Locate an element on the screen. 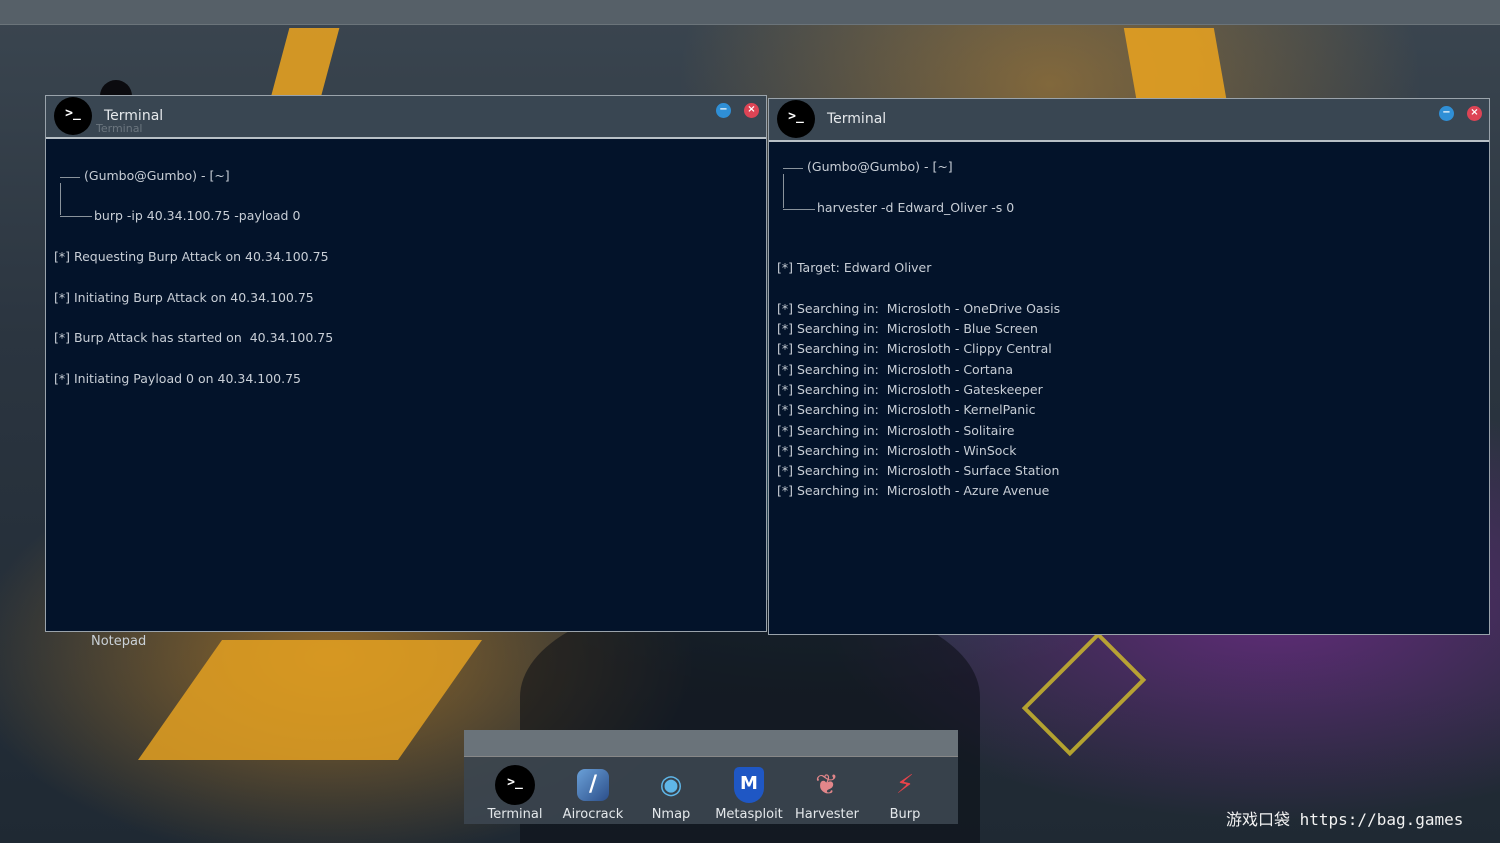  dock-item-terminal: >_ Terminal is located at coordinates (515, 790).